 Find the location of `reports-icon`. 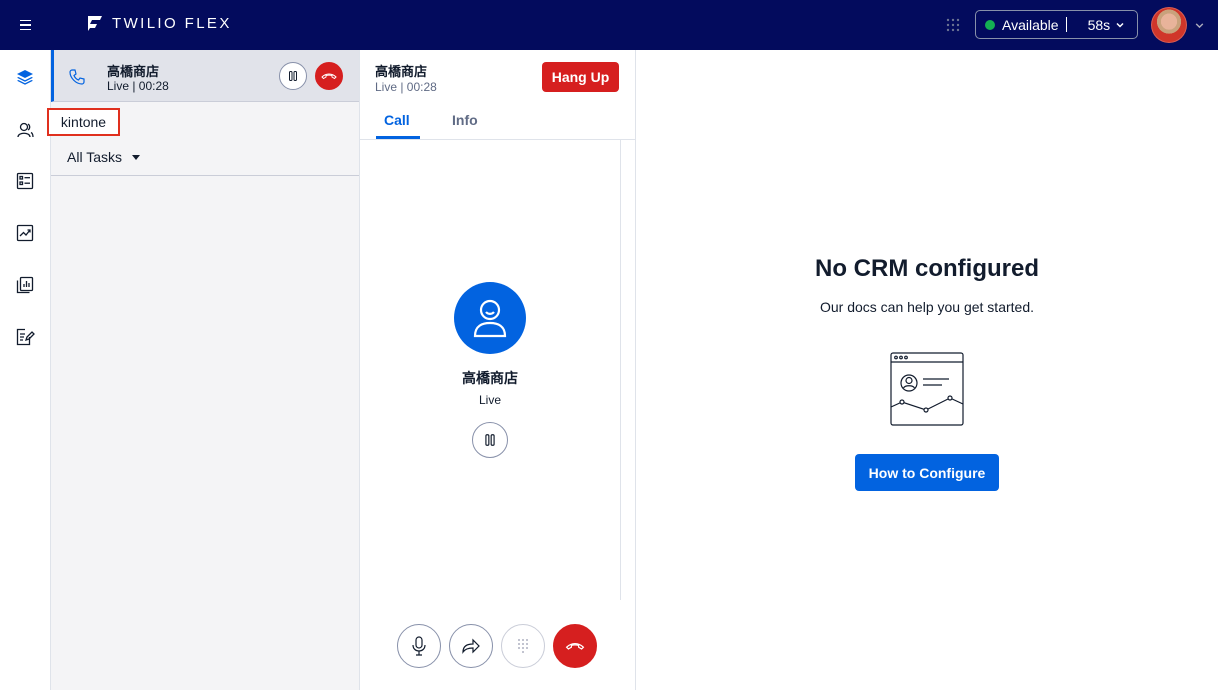

reports-icon is located at coordinates (25, 285).